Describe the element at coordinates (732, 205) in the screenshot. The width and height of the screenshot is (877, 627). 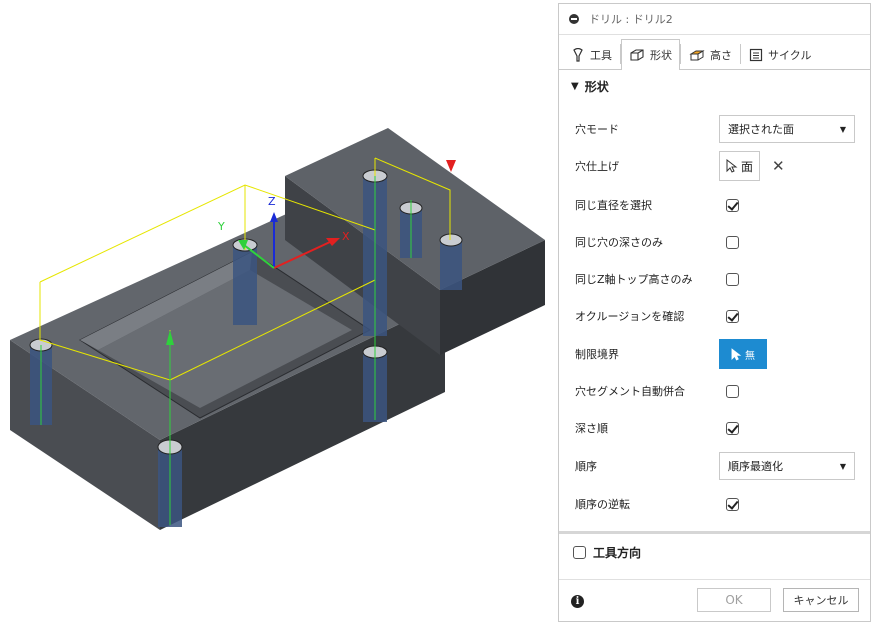
I see `select-same-diameter-checkbox` at that location.